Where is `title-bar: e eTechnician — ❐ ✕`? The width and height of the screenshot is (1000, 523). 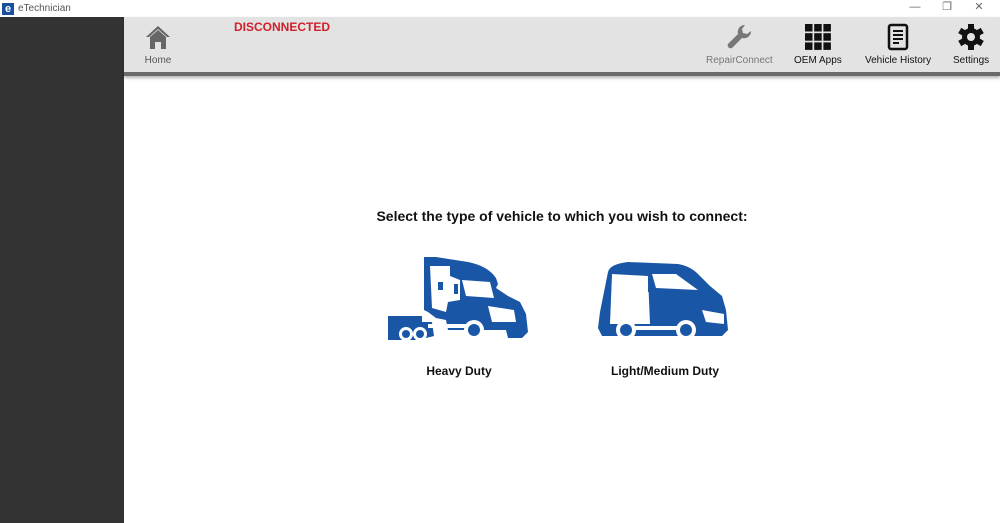
title-bar: e eTechnician — ❐ ✕ is located at coordinates (500, 8).